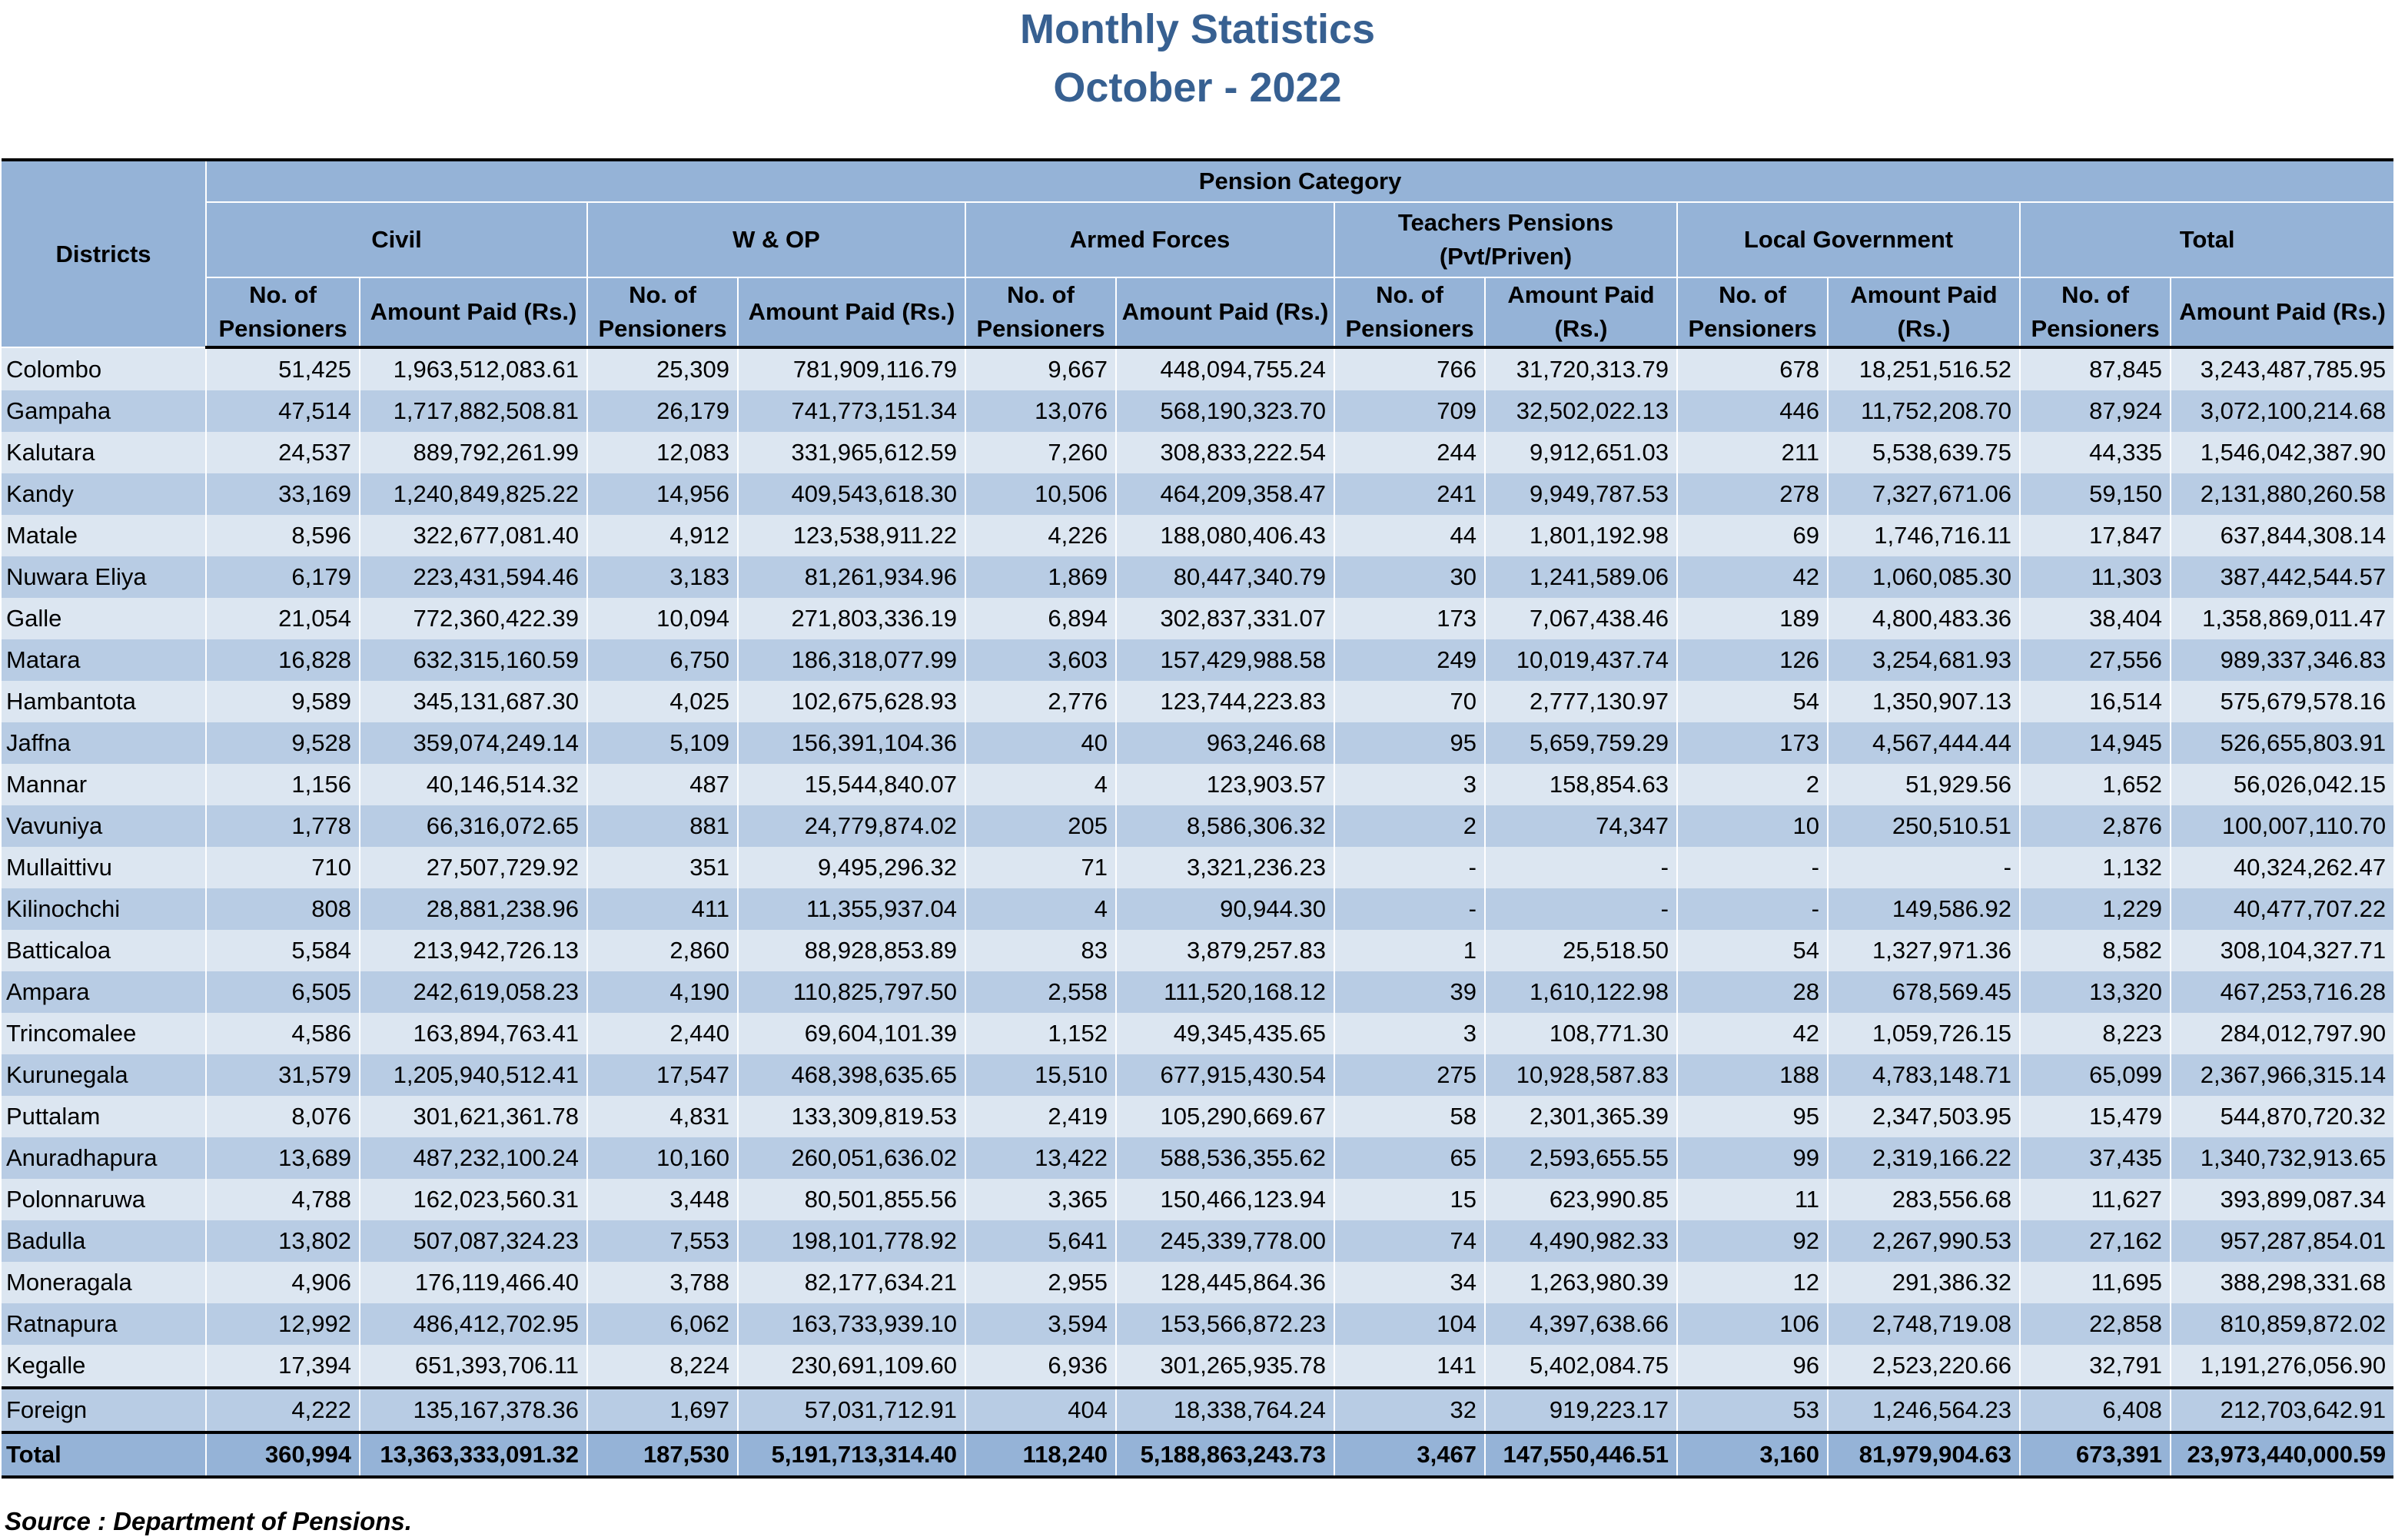  Describe the element at coordinates (282, 494) in the screenshot. I see `pensioners-count-cell: 33,169` at that location.